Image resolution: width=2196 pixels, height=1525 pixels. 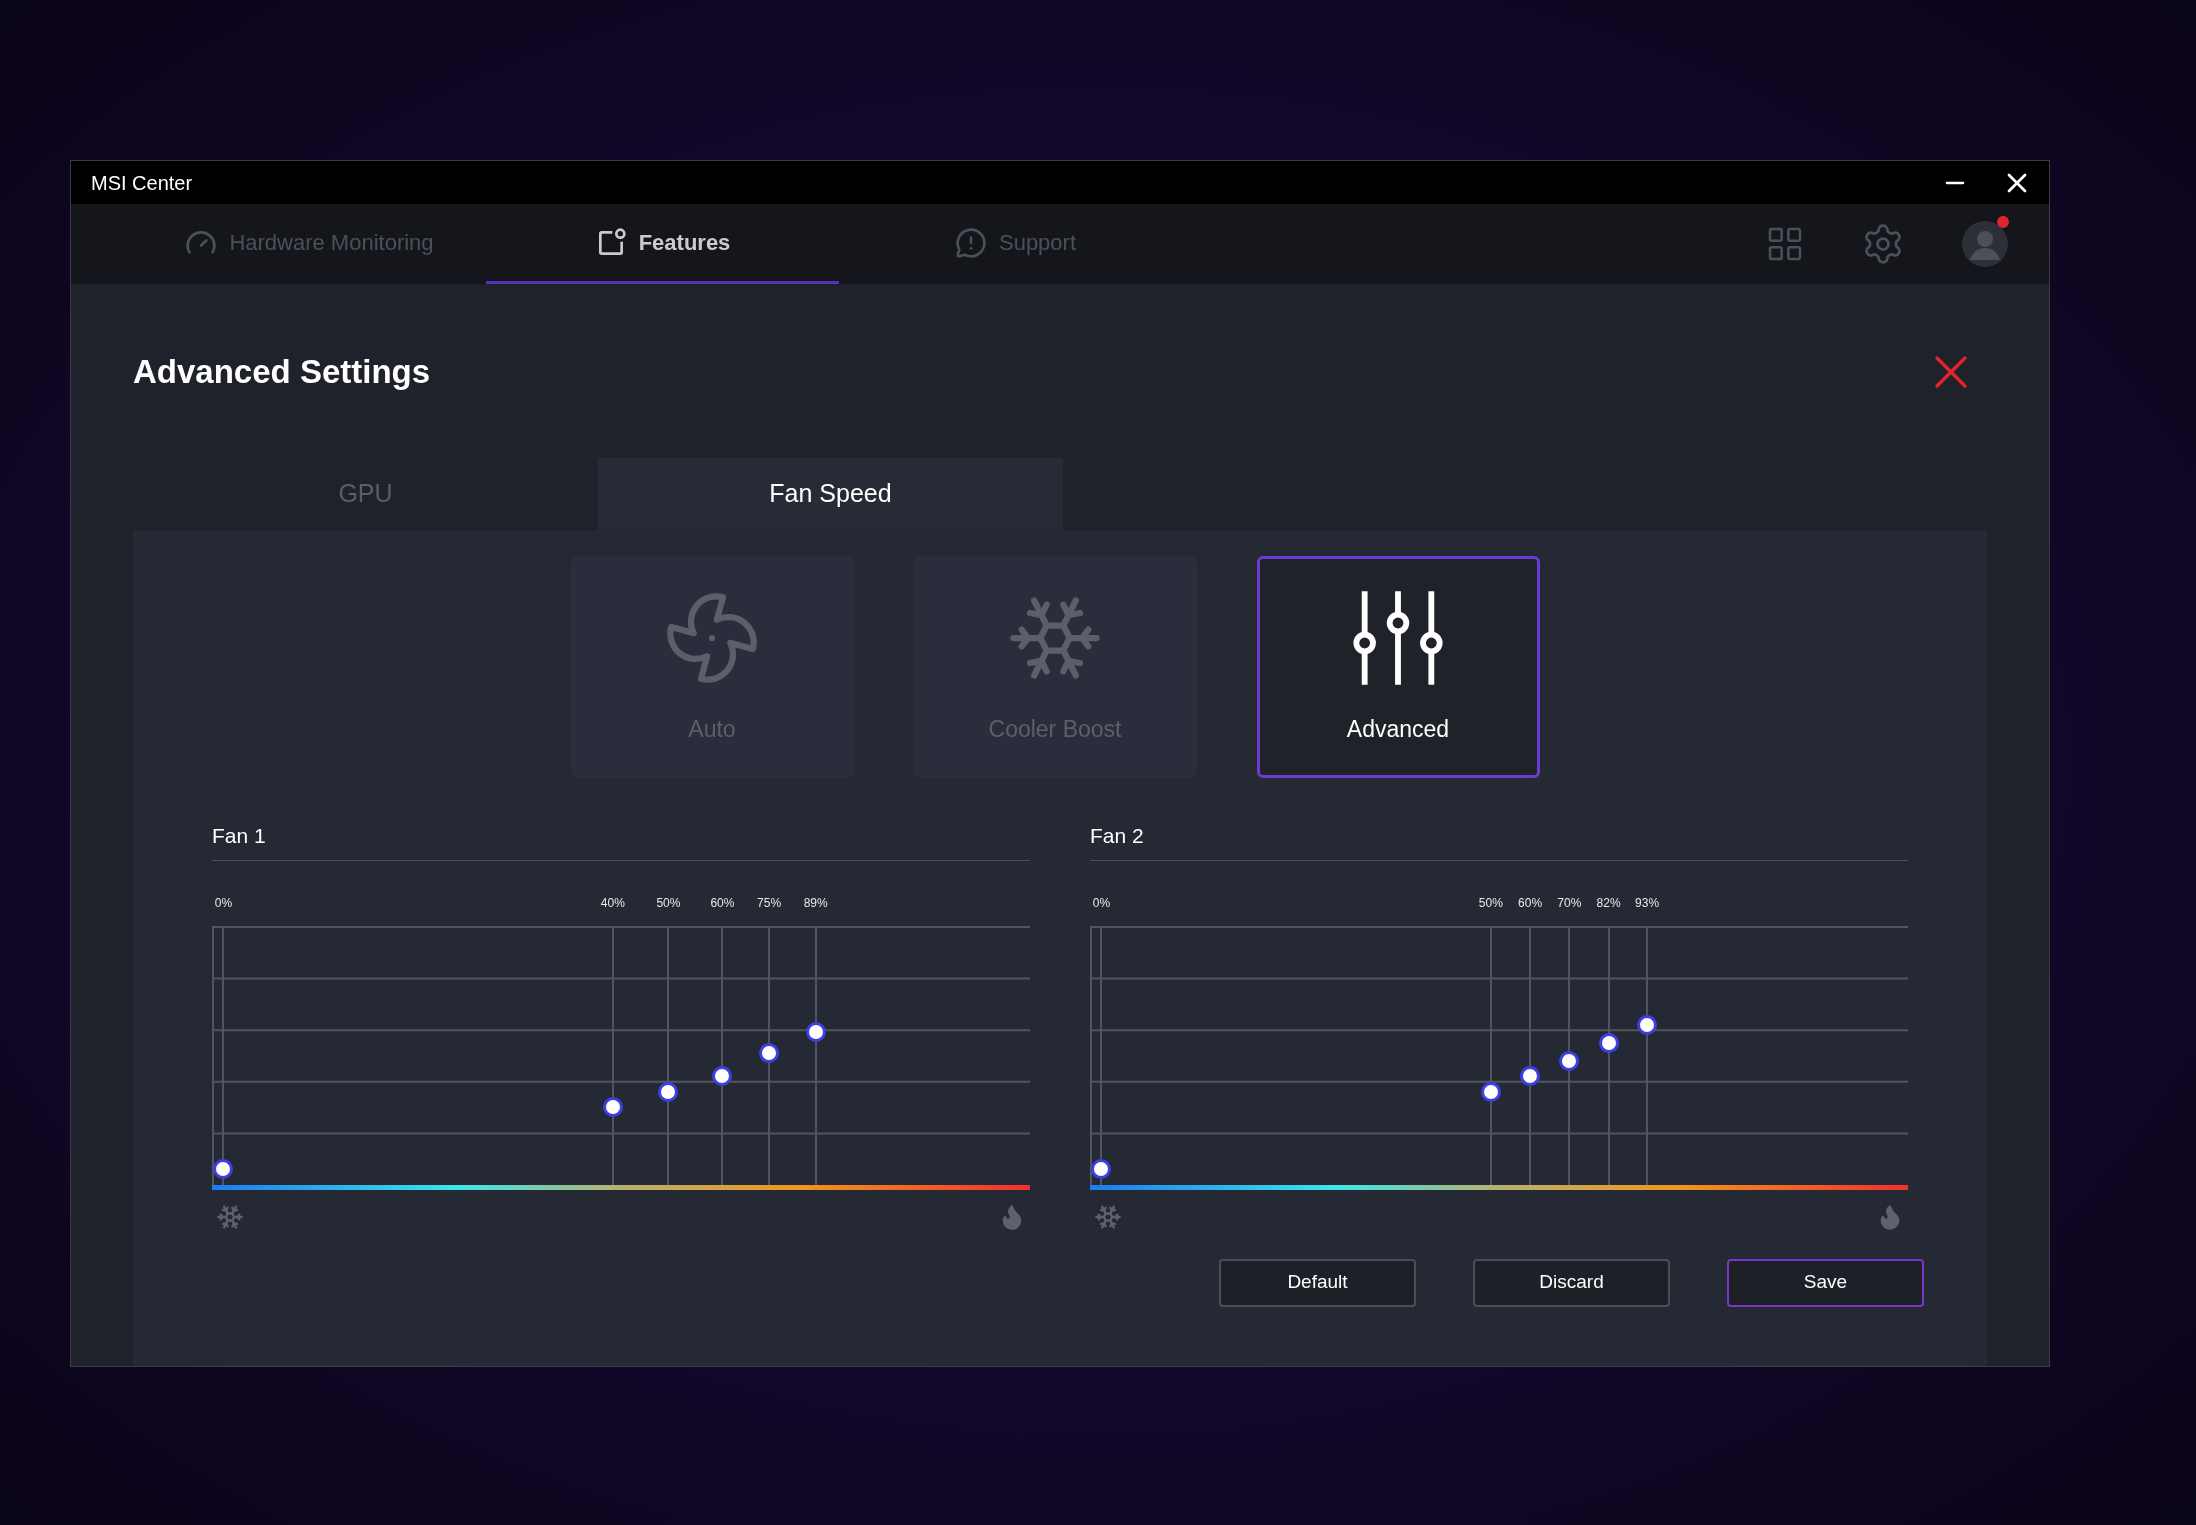 What do you see at coordinates (142, 183) in the screenshot?
I see `window-title: MSI Center` at bounding box center [142, 183].